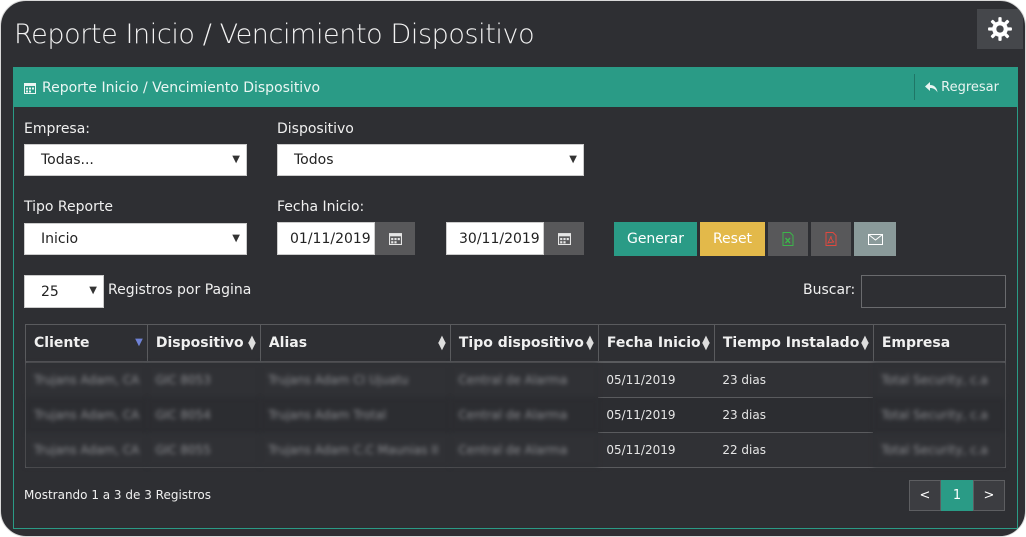 The width and height of the screenshot is (1026, 537). What do you see at coordinates (204, 380) in the screenshot?
I see `cell-dispositivo: GIC 8053` at bounding box center [204, 380].